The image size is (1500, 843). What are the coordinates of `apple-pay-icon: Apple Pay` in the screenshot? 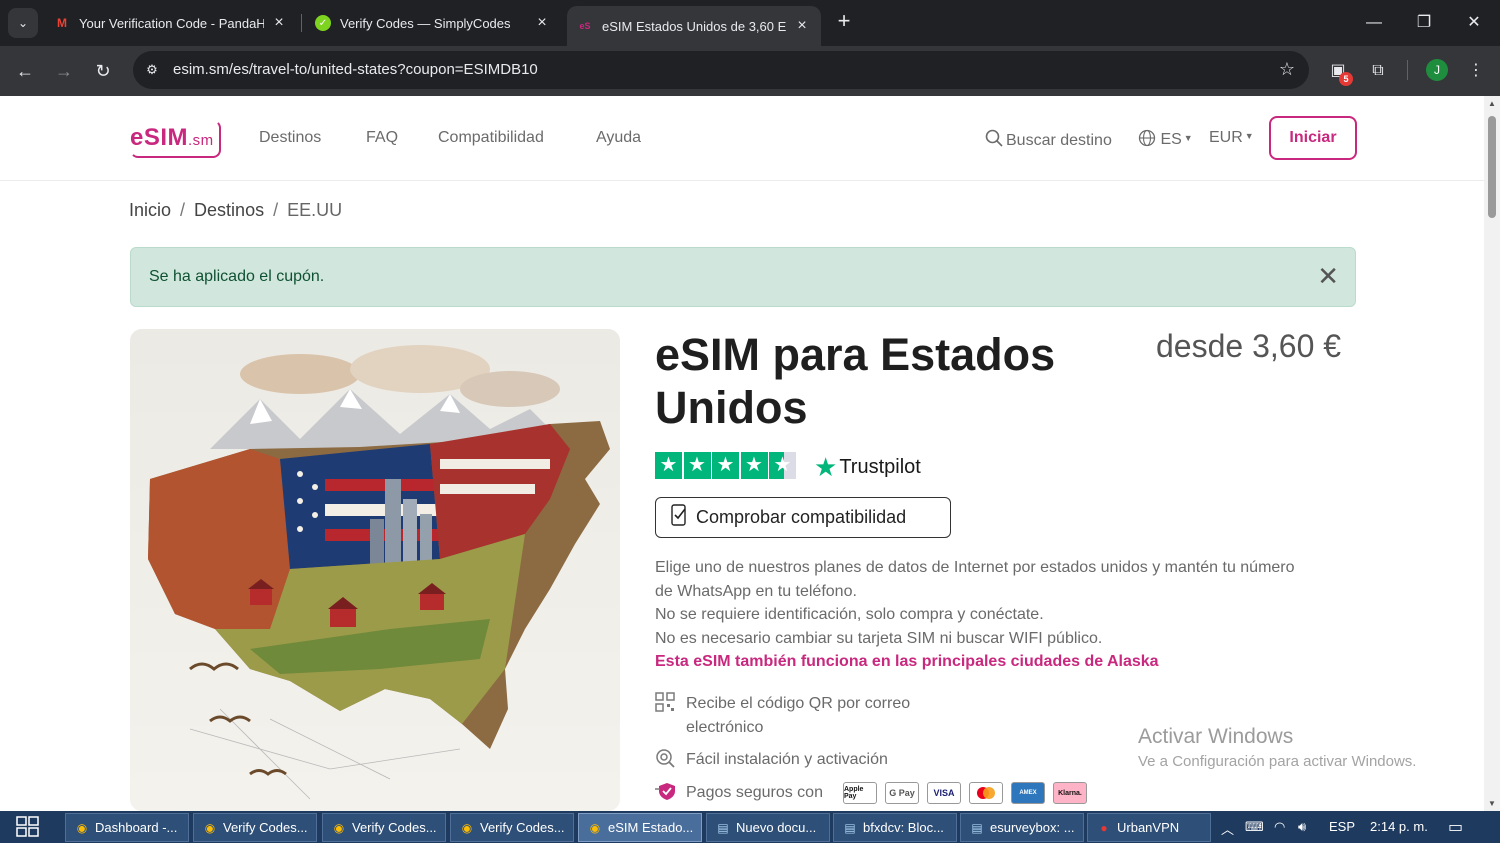 It's located at (860, 793).